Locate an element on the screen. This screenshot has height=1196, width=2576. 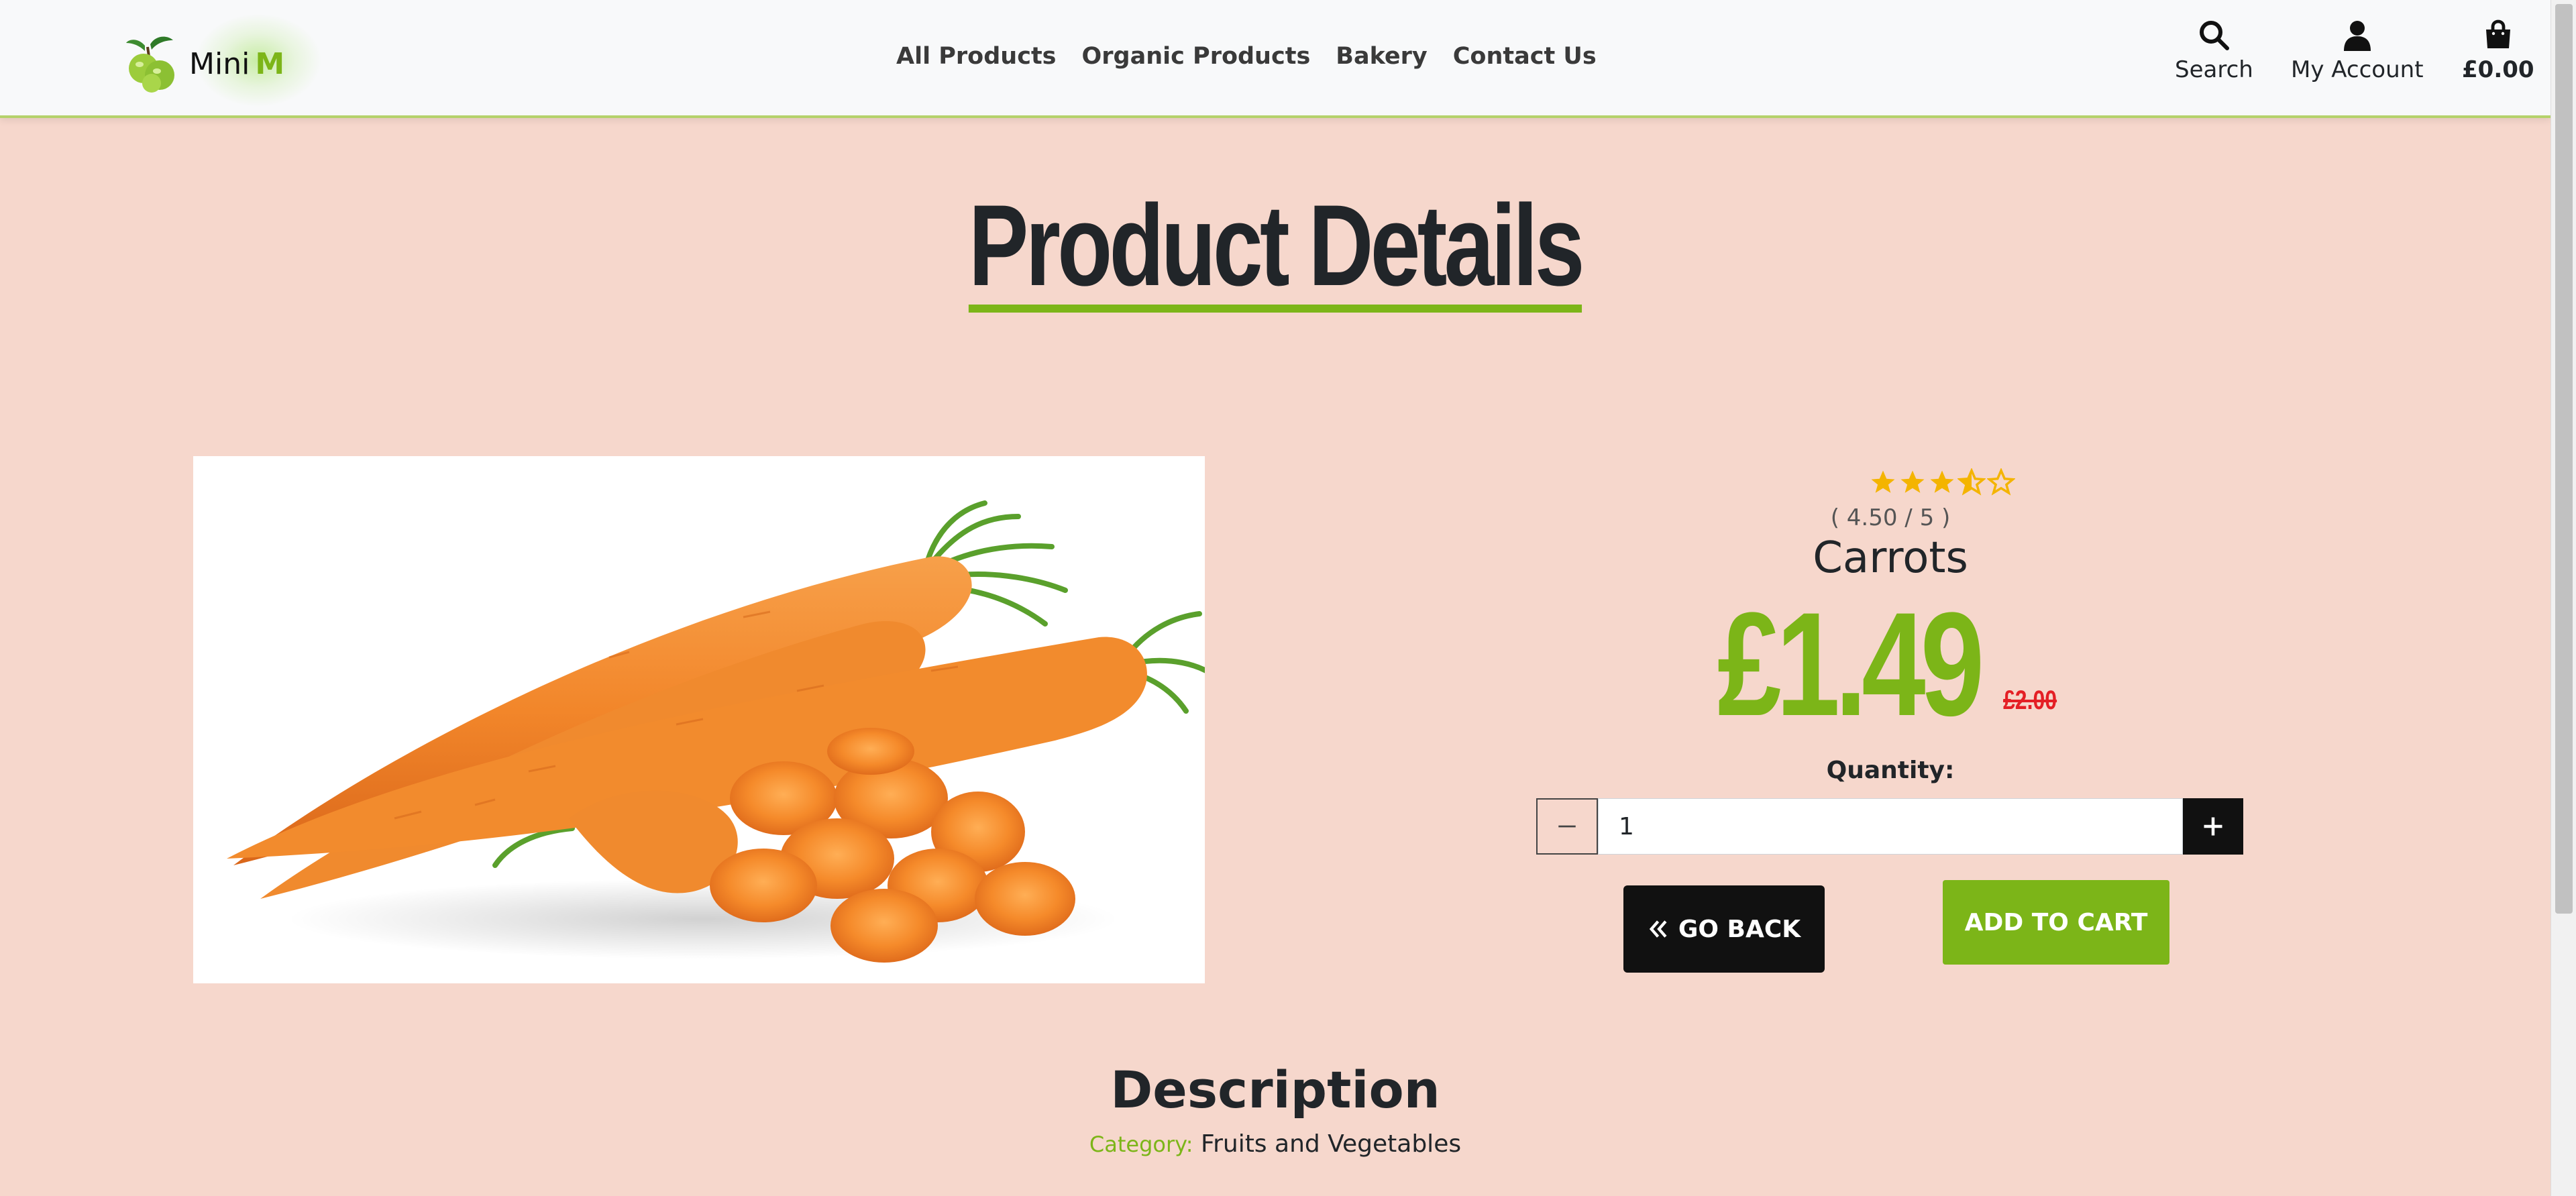
scrollbar-thumb is located at coordinates (2564, 459).